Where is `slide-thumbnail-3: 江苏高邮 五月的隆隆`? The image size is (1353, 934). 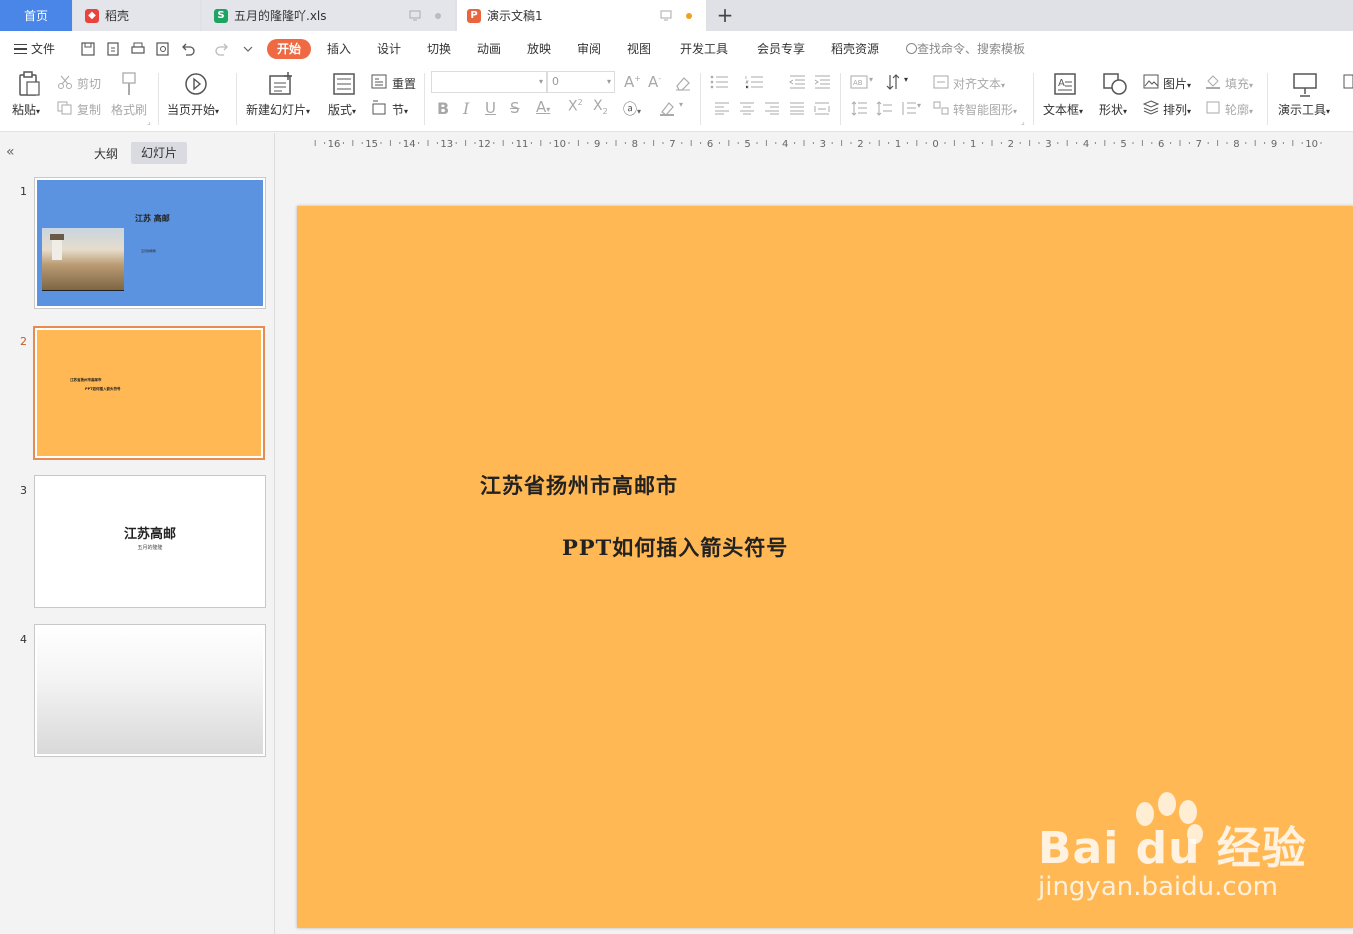 slide-thumbnail-3: 江苏高邮 五月的隆隆 is located at coordinates (150, 541).